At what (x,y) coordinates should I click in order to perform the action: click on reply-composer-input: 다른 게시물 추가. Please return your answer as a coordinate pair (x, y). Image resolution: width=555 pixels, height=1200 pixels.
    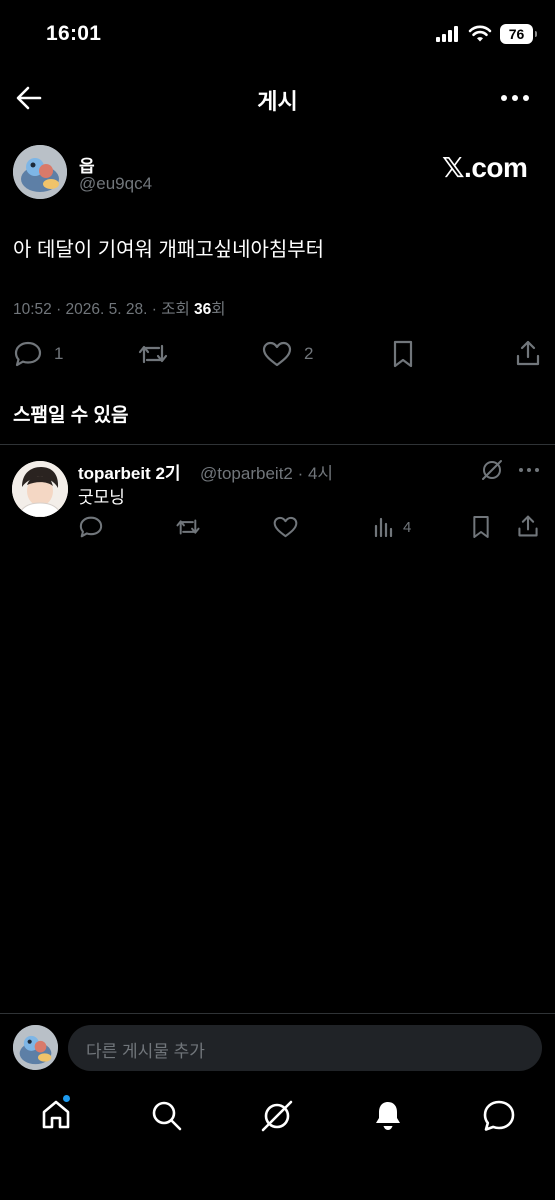
    Looking at the image, I should click on (305, 1048).